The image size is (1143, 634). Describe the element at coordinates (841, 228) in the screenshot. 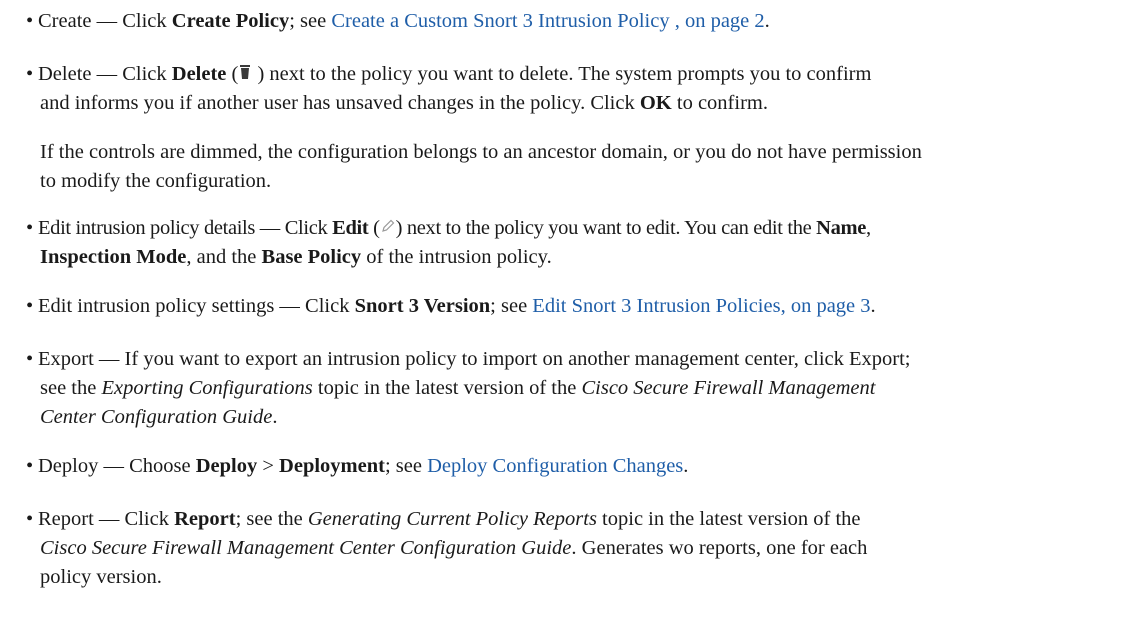

I see `name-label: Name` at that location.